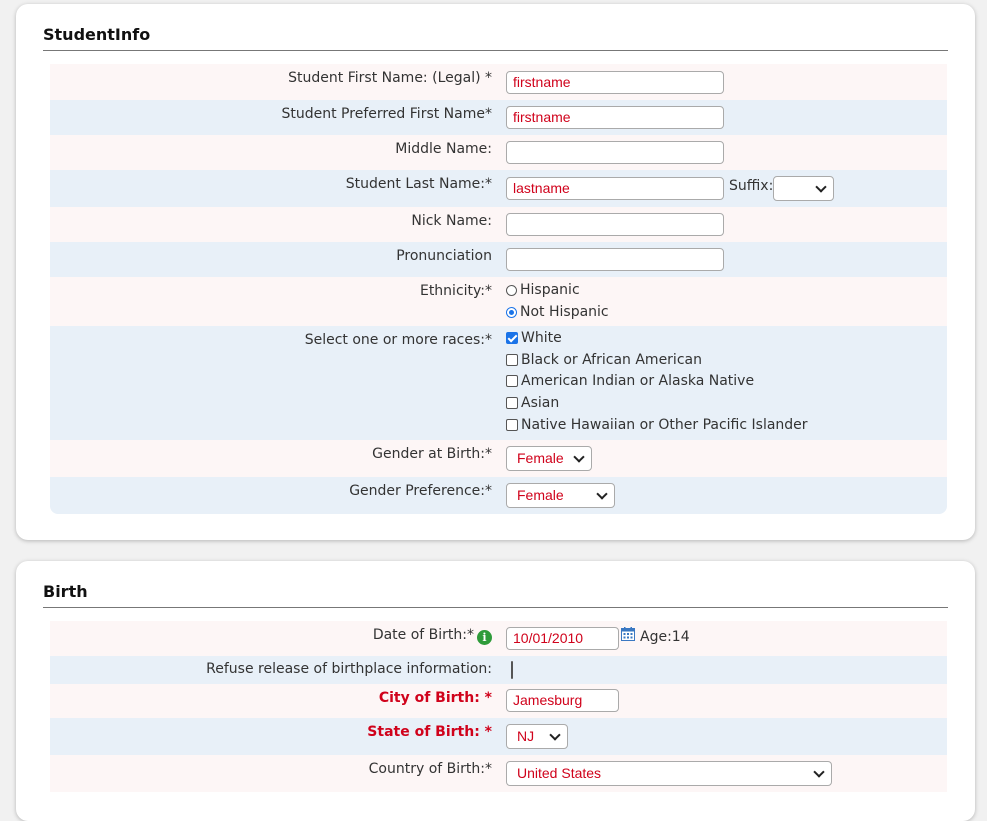  I want to click on row-ethnicity: Ethnicity:* Hispanic Not Hispanic, so click(498, 301).